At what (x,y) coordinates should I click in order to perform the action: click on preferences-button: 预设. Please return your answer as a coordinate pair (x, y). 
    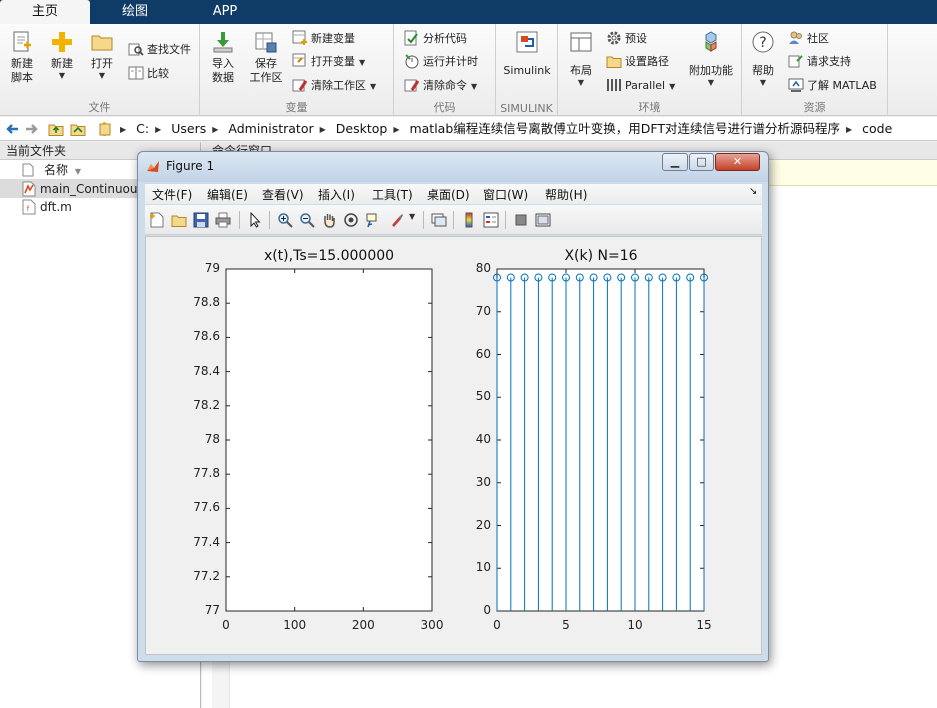
    Looking at the image, I should click on (626, 39).